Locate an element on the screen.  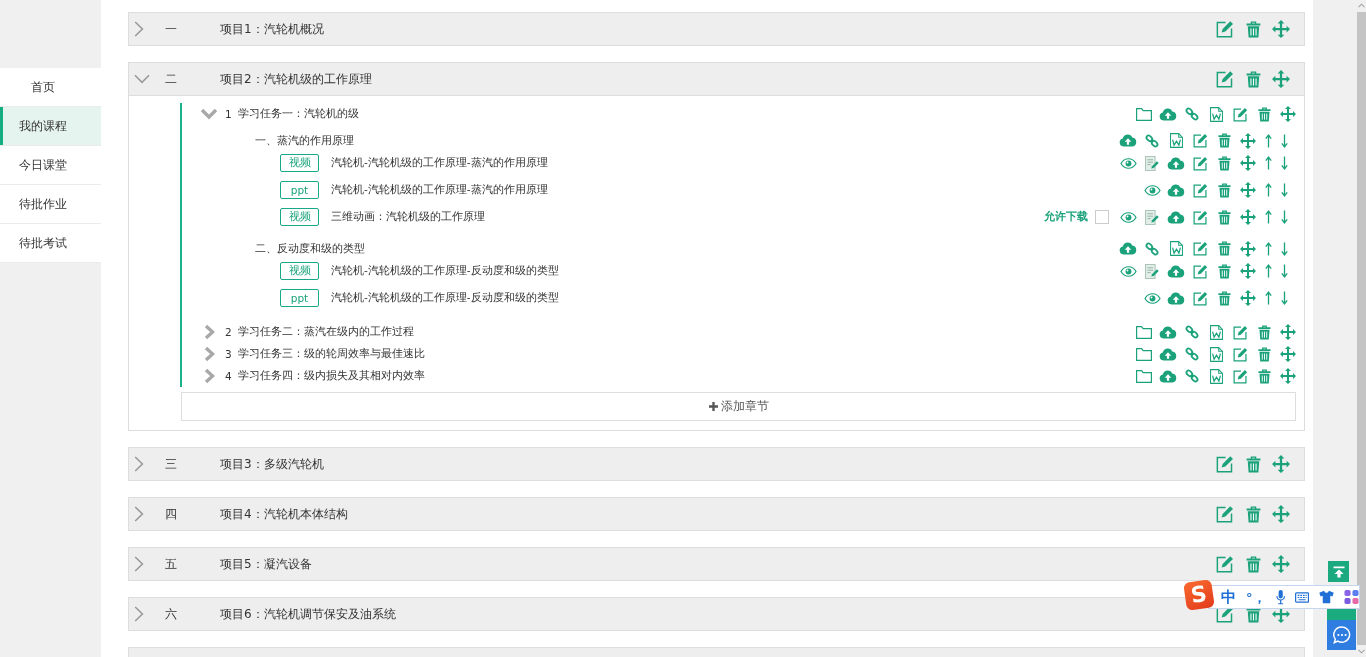
project-header: 二 项目2：汽轮机级的工作原理 is located at coordinates (716, 79).